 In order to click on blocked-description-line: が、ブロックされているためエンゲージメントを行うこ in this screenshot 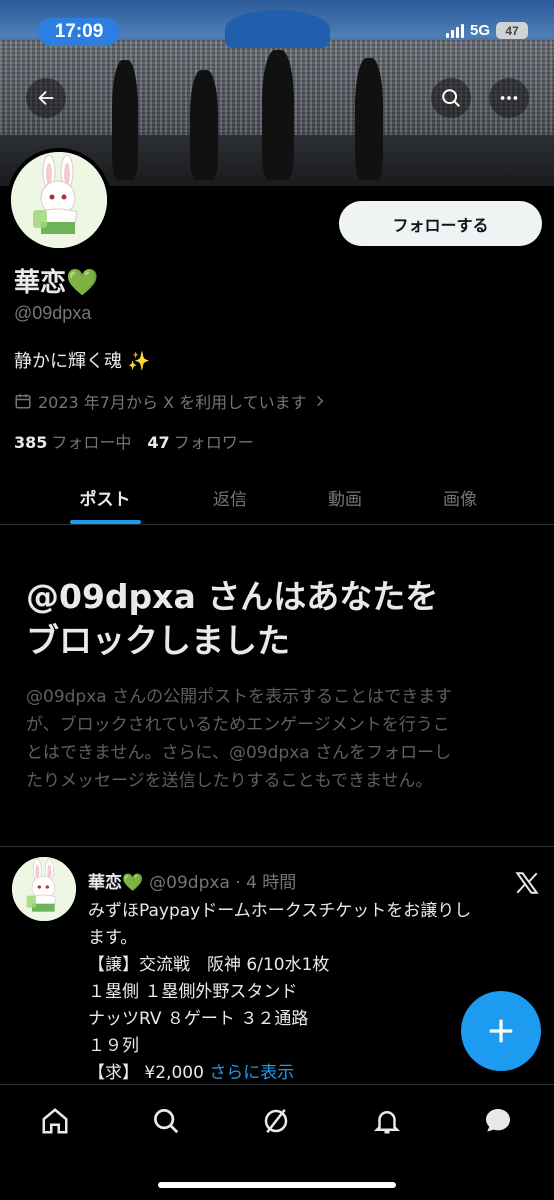, I will do `click(238, 725)`.